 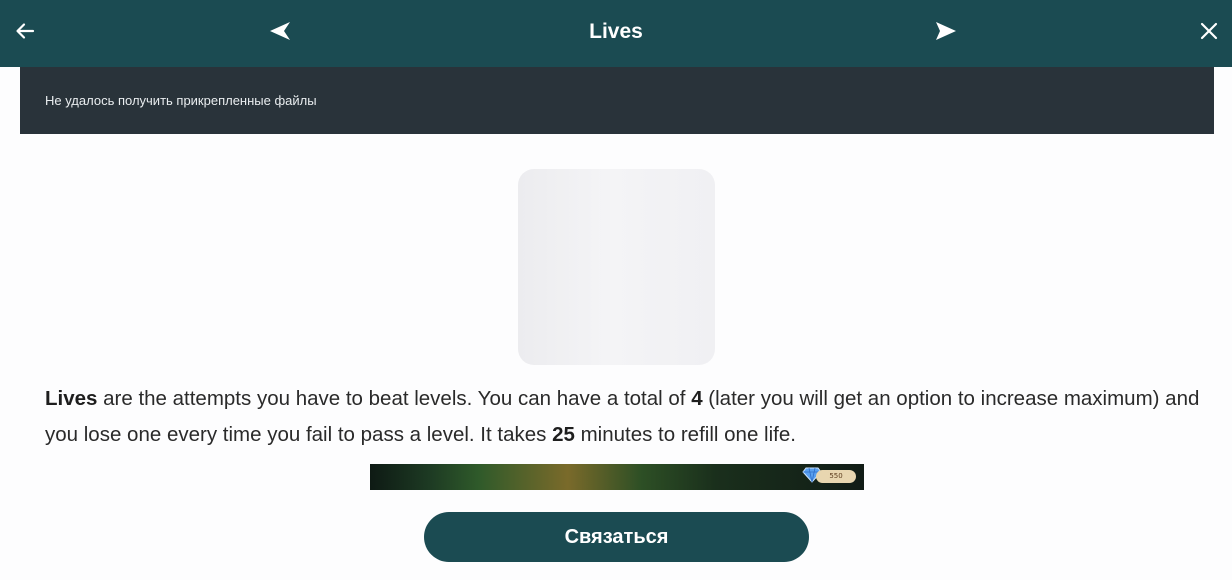 I want to click on send-arrow-icon, so click(x=946, y=33).